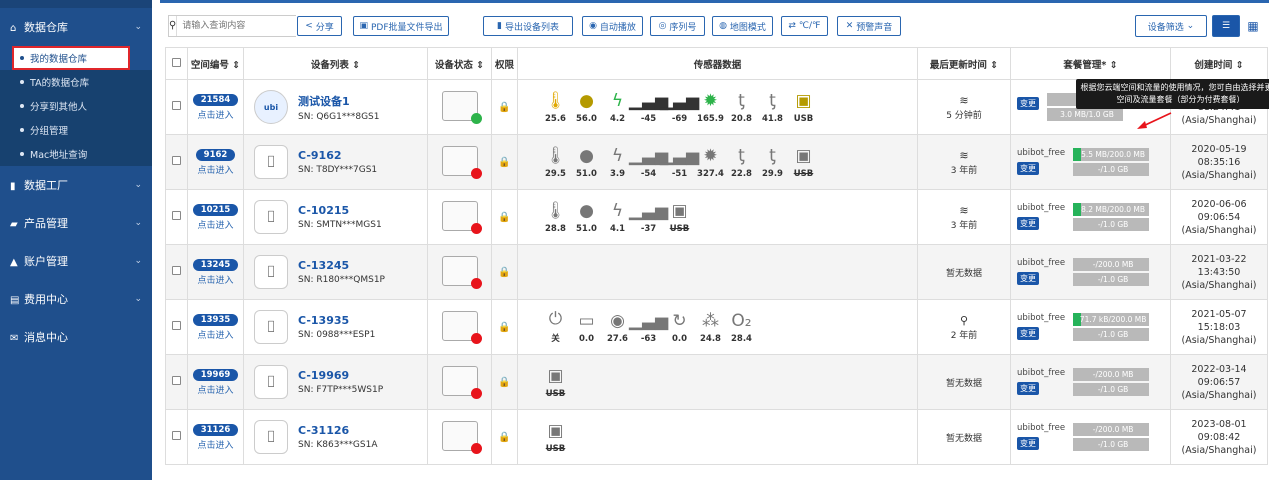 This screenshot has width=1269, height=480. I want to click on sidebar-section: ▲ 账户管理 ⌄, so click(76, 261).